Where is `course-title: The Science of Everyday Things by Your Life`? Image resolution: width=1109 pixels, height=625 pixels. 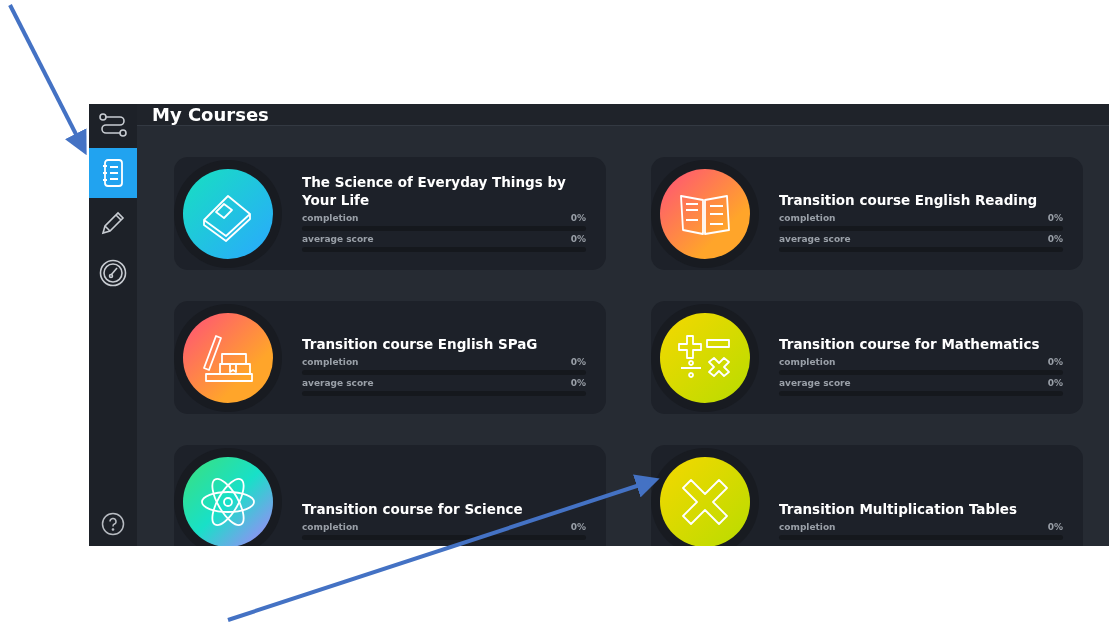 course-title: The Science of Everyday Things by Your Life is located at coordinates (434, 191).